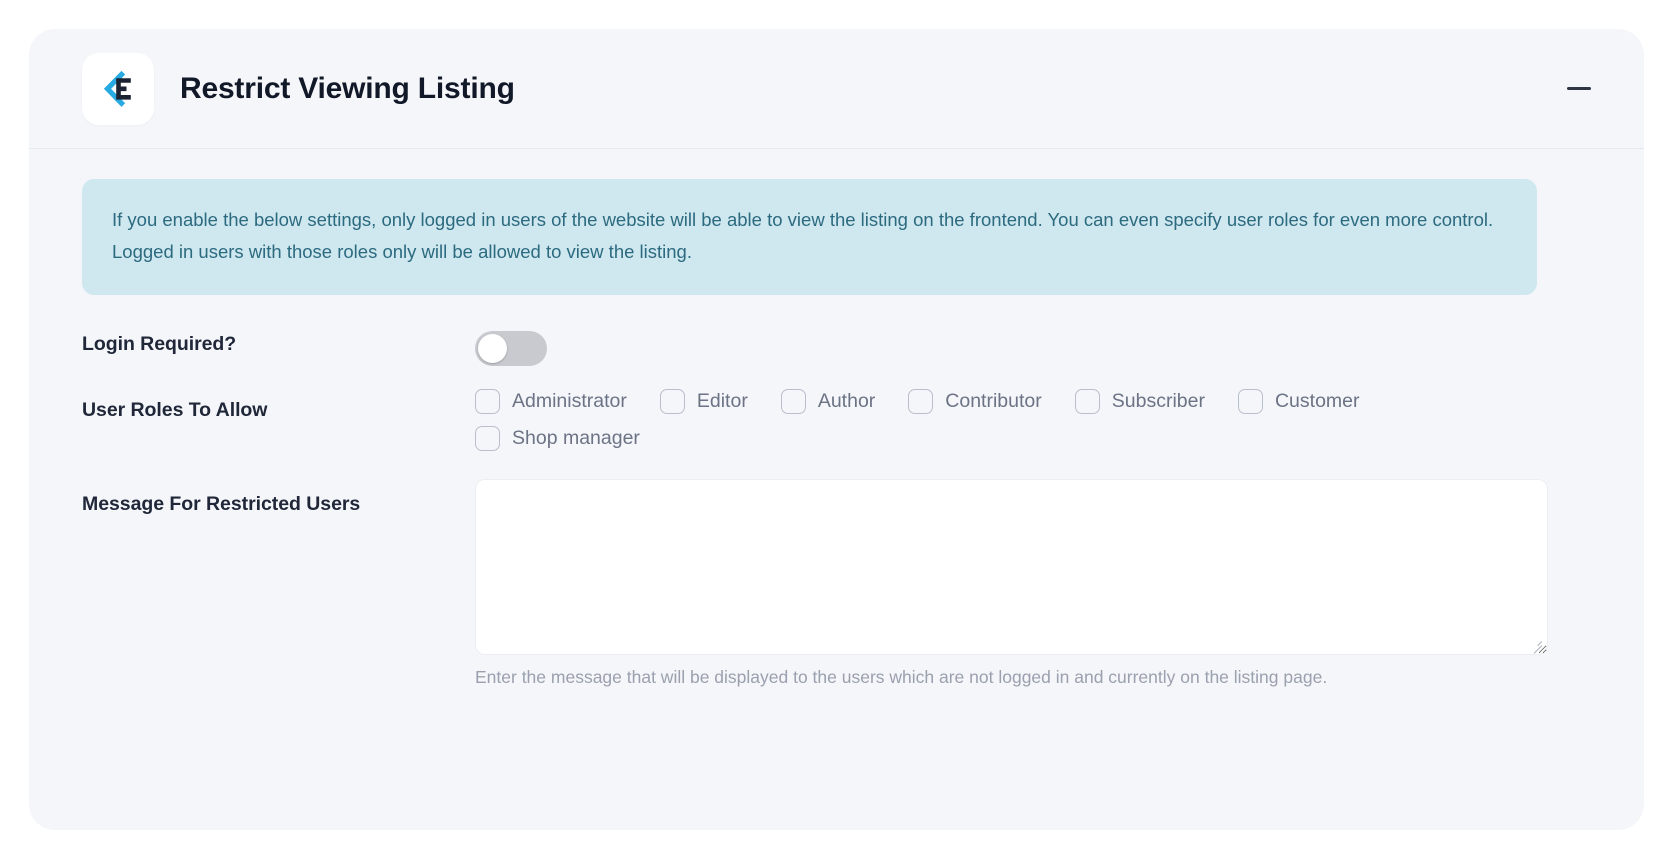  Describe the element at coordinates (221, 503) in the screenshot. I see `restricted-message-label: Message For Restricted Users` at that location.